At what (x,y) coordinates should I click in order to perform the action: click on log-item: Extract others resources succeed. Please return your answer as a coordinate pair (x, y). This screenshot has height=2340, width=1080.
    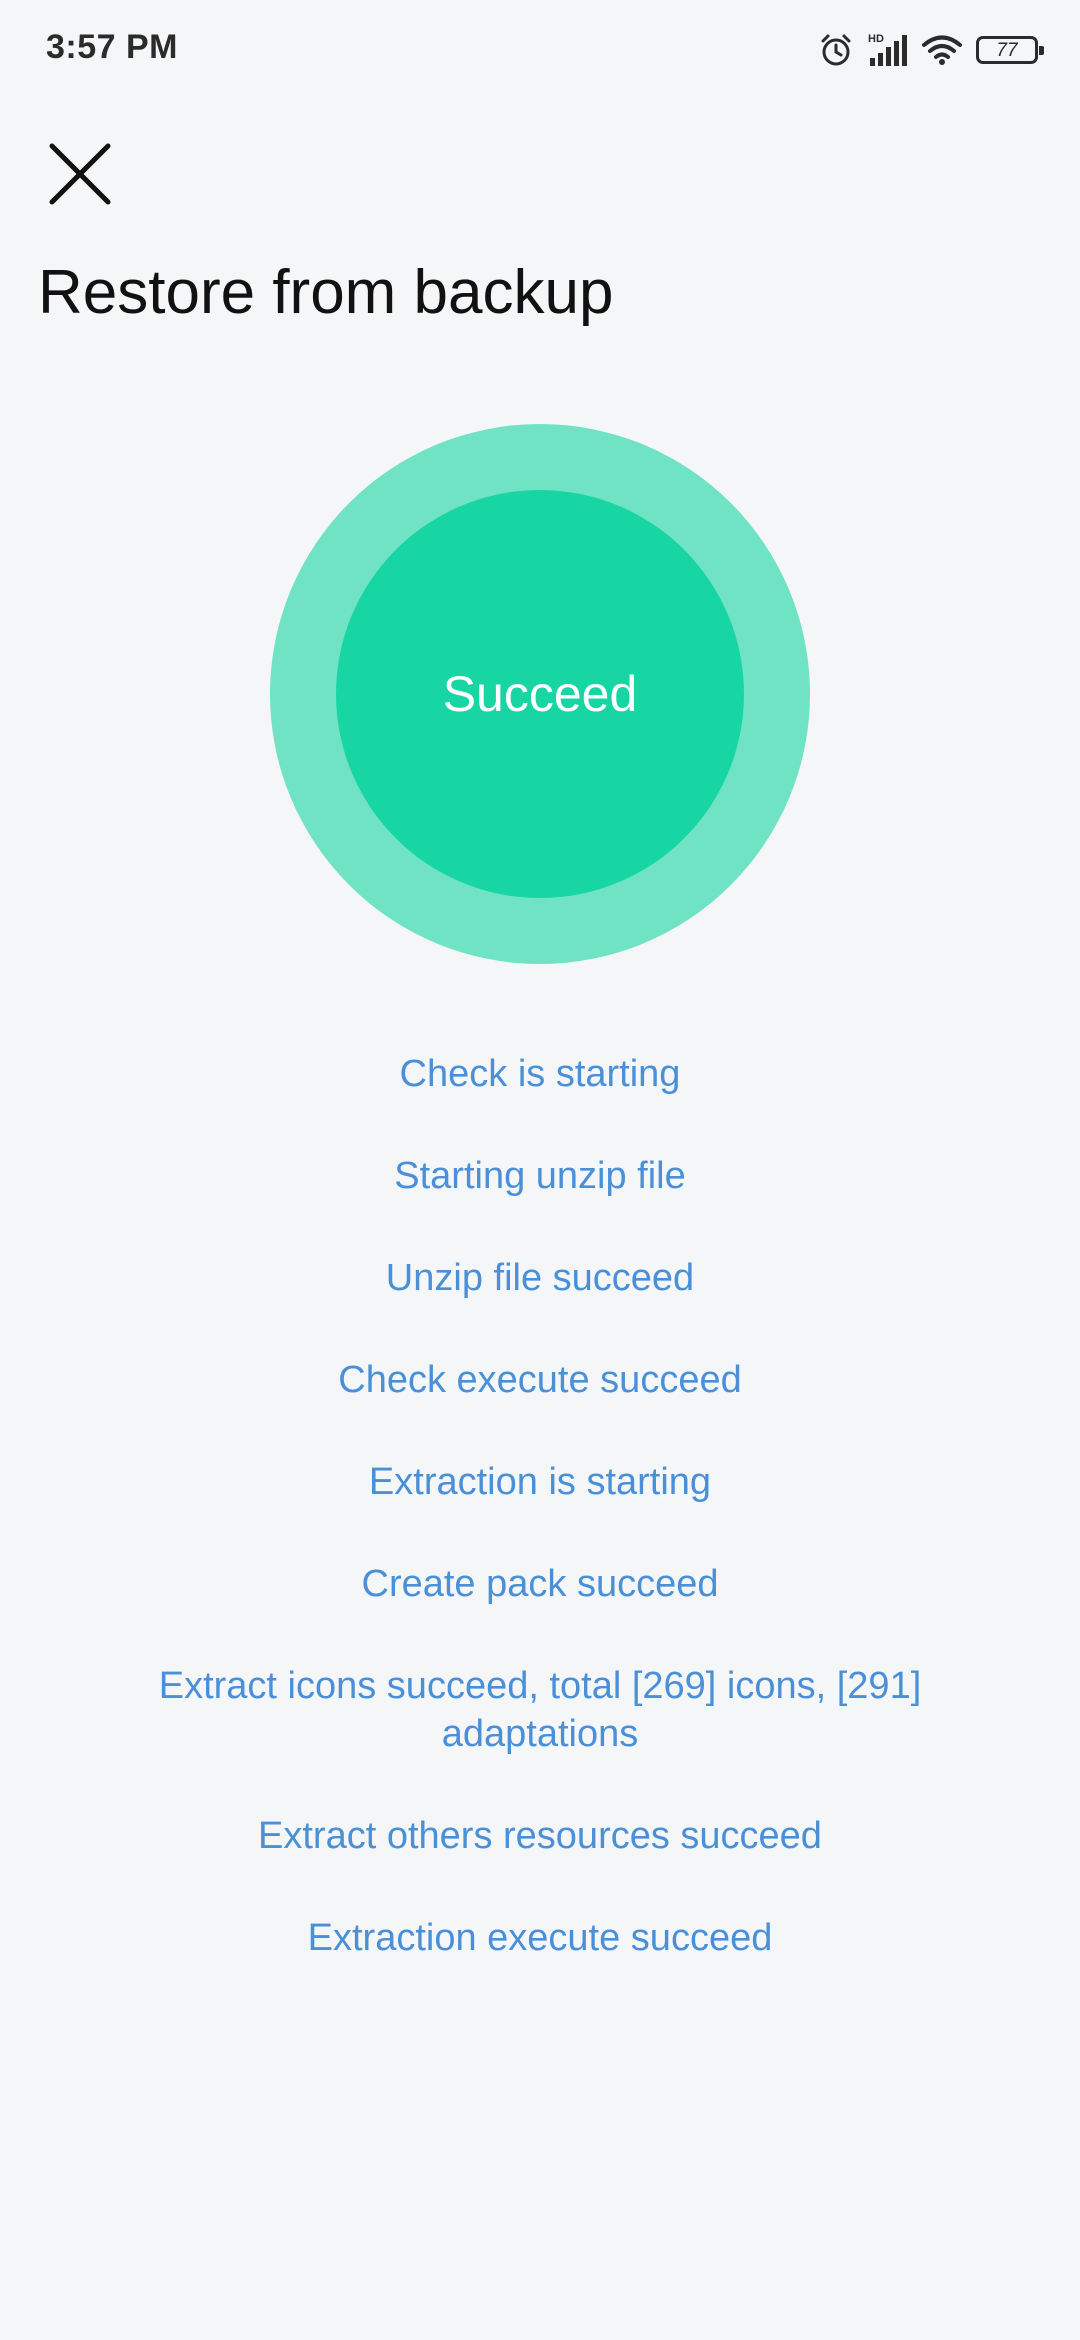
    Looking at the image, I should click on (540, 1836).